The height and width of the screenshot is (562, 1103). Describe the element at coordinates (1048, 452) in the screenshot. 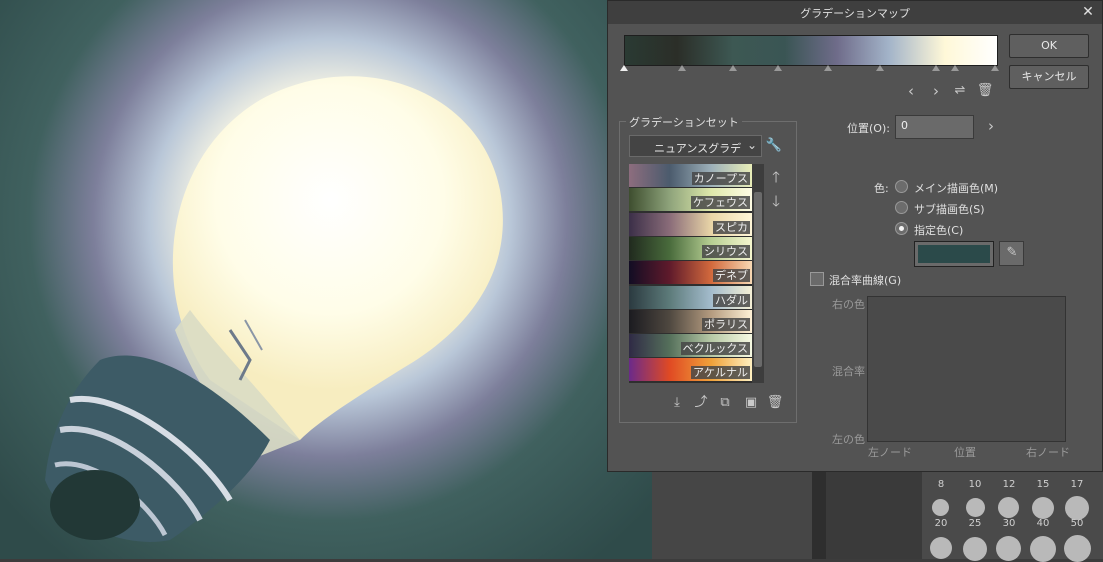

I see `curve-right-node-label: 右ノード` at that location.